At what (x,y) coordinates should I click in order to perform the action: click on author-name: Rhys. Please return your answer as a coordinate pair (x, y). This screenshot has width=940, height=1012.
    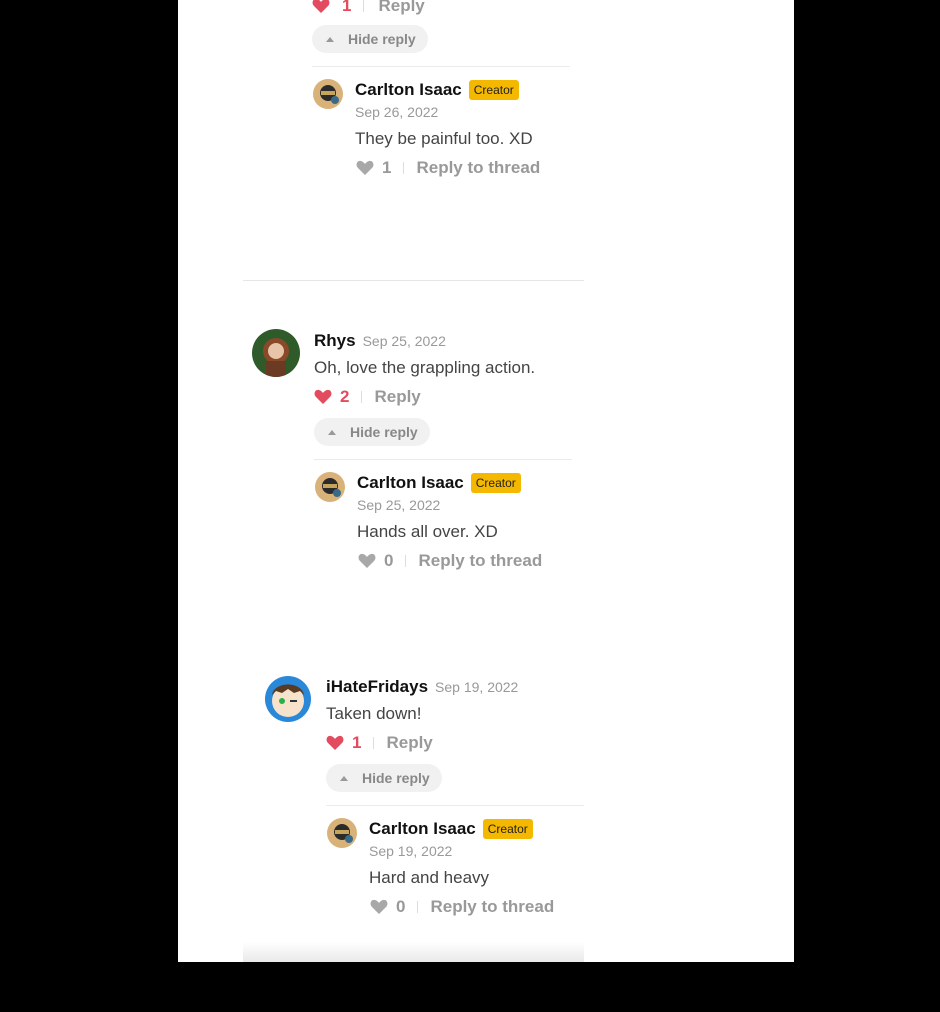
    Looking at the image, I should click on (335, 341).